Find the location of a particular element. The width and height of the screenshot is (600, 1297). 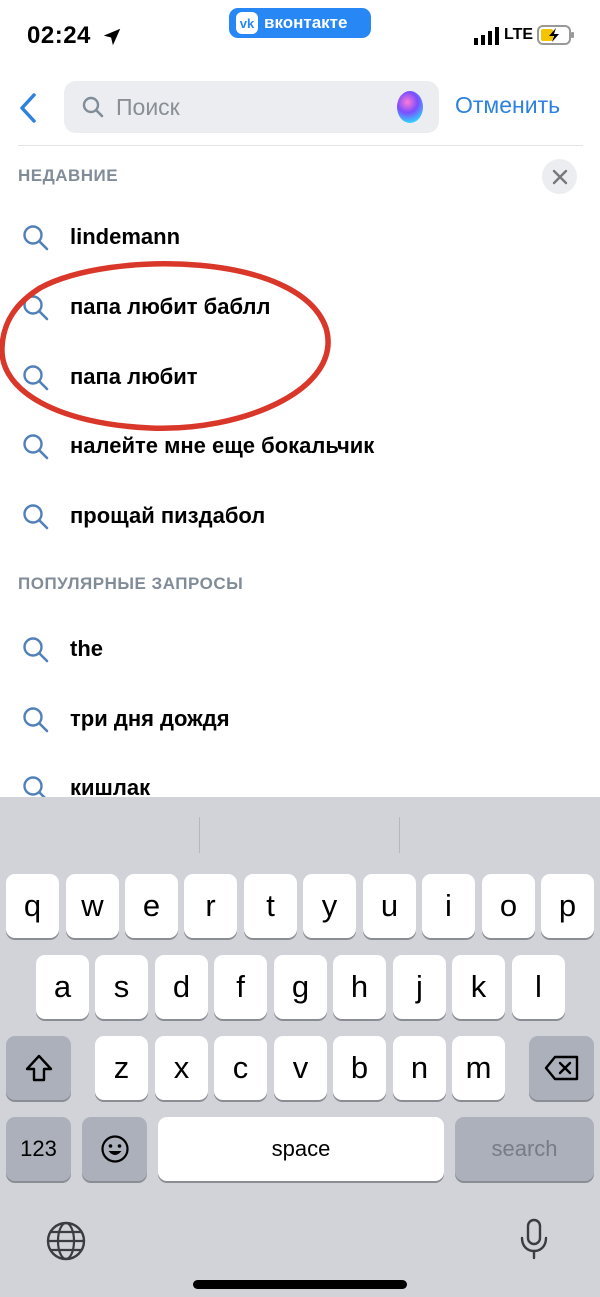

close-icon is located at coordinates (559, 176).